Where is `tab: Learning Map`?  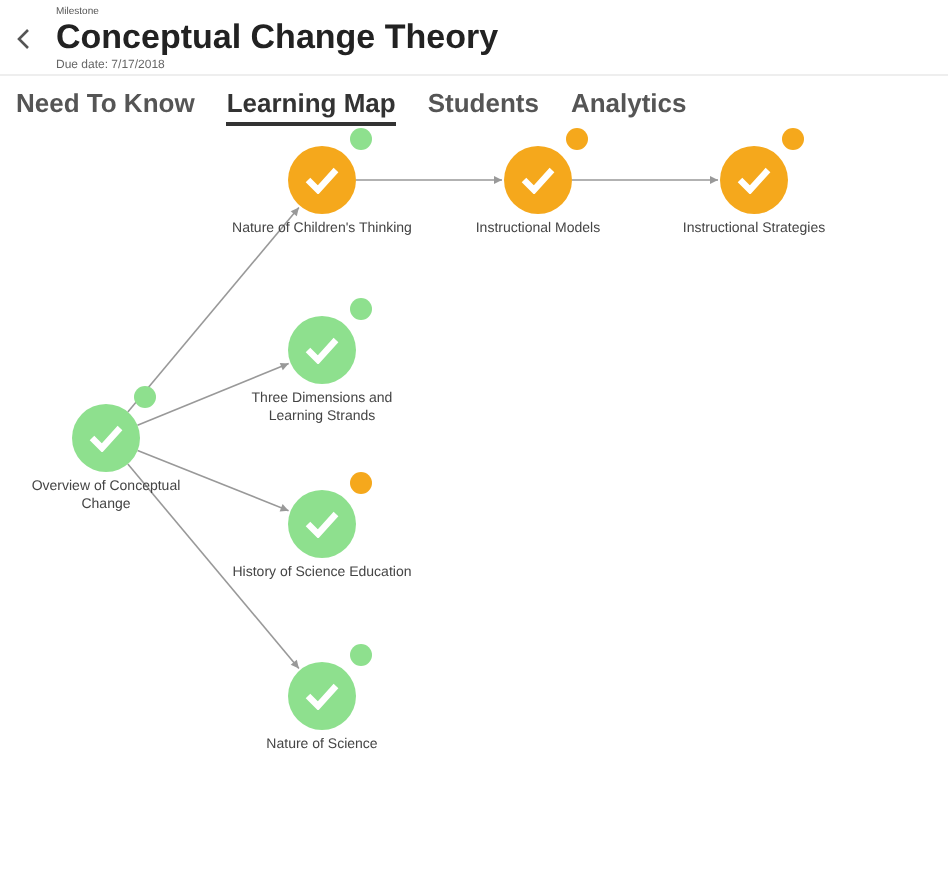 tab: Learning Map is located at coordinates (311, 107).